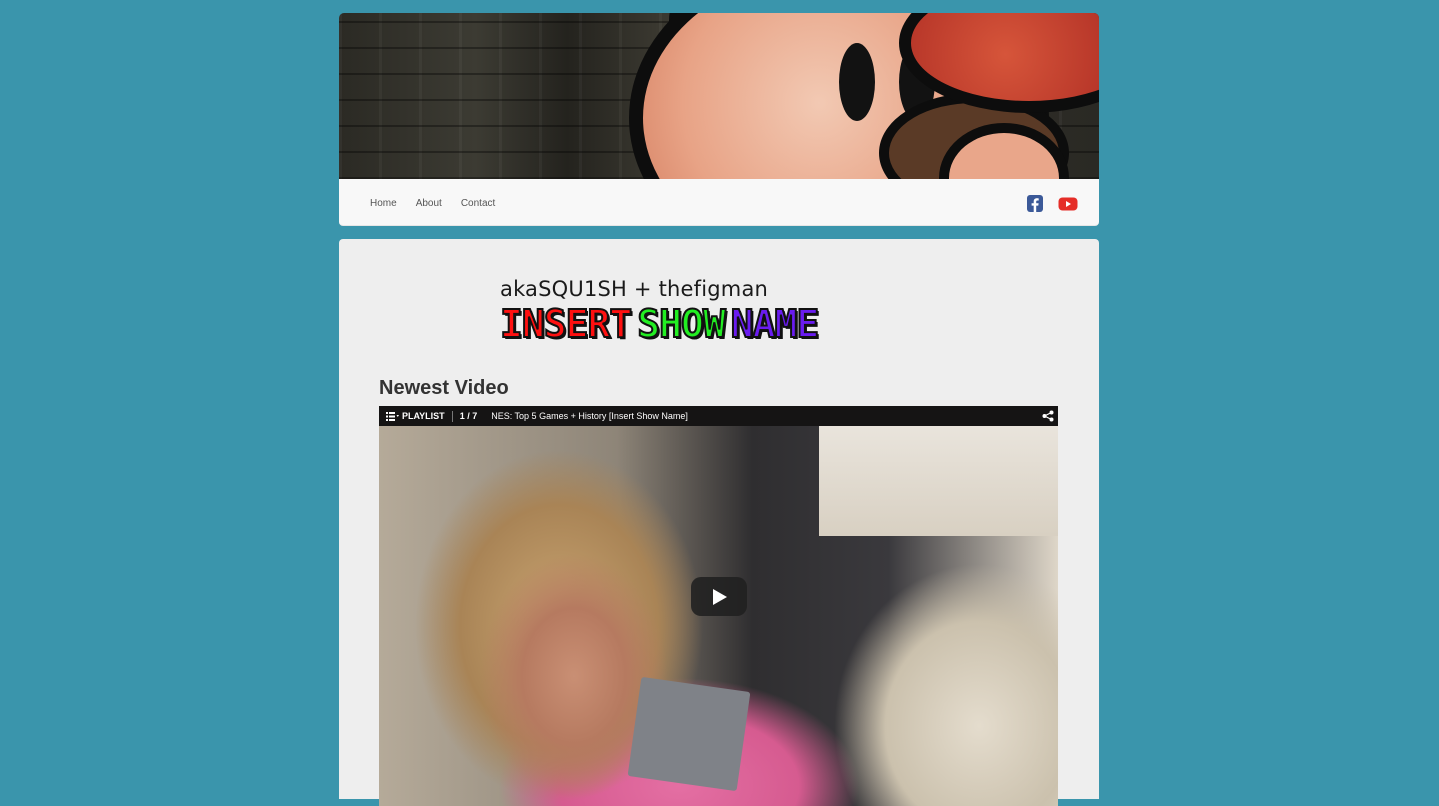 Image resolution: width=1439 pixels, height=806 pixels. Describe the element at coordinates (775, 324) in the screenshot. I see `title-word-name: NAME` at that location.